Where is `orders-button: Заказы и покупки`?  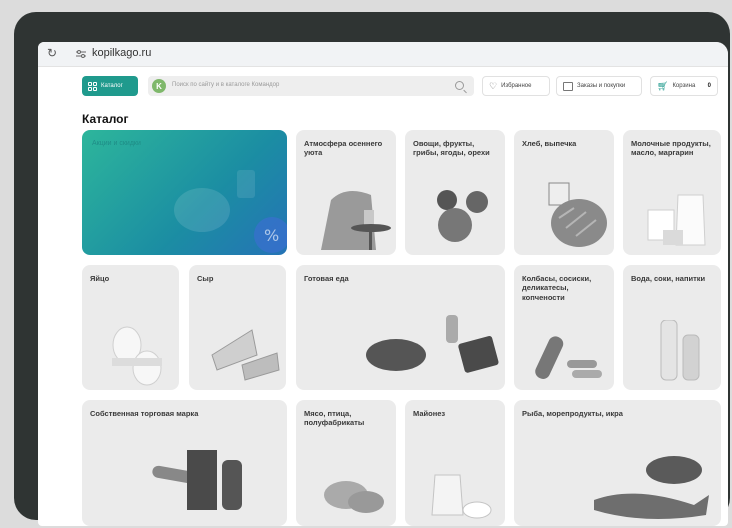 orders-button: Заказы и покупки is located at coordinates (599, 86).